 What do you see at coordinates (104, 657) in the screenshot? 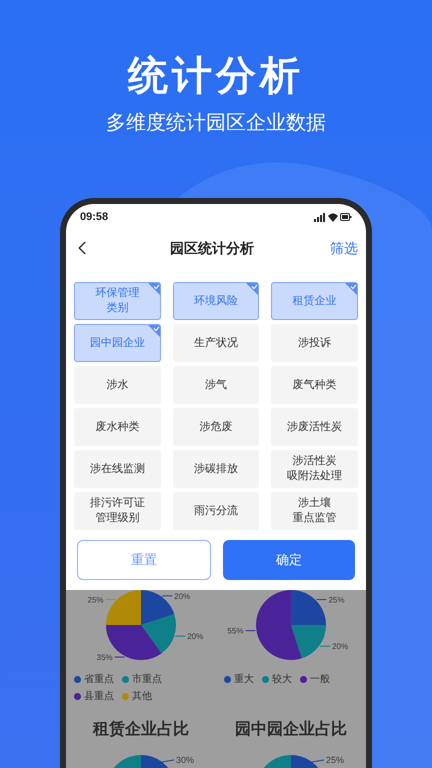
I see `percent-label: 35%` at bounding box center [104, 657].